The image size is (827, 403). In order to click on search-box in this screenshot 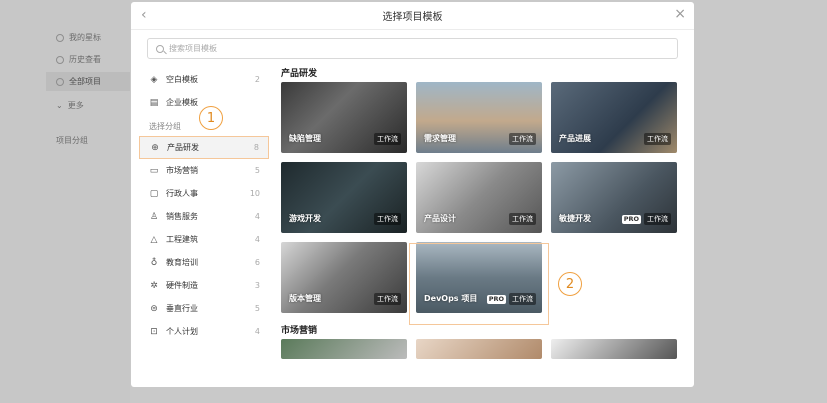, I will do `click(412, 48)`.